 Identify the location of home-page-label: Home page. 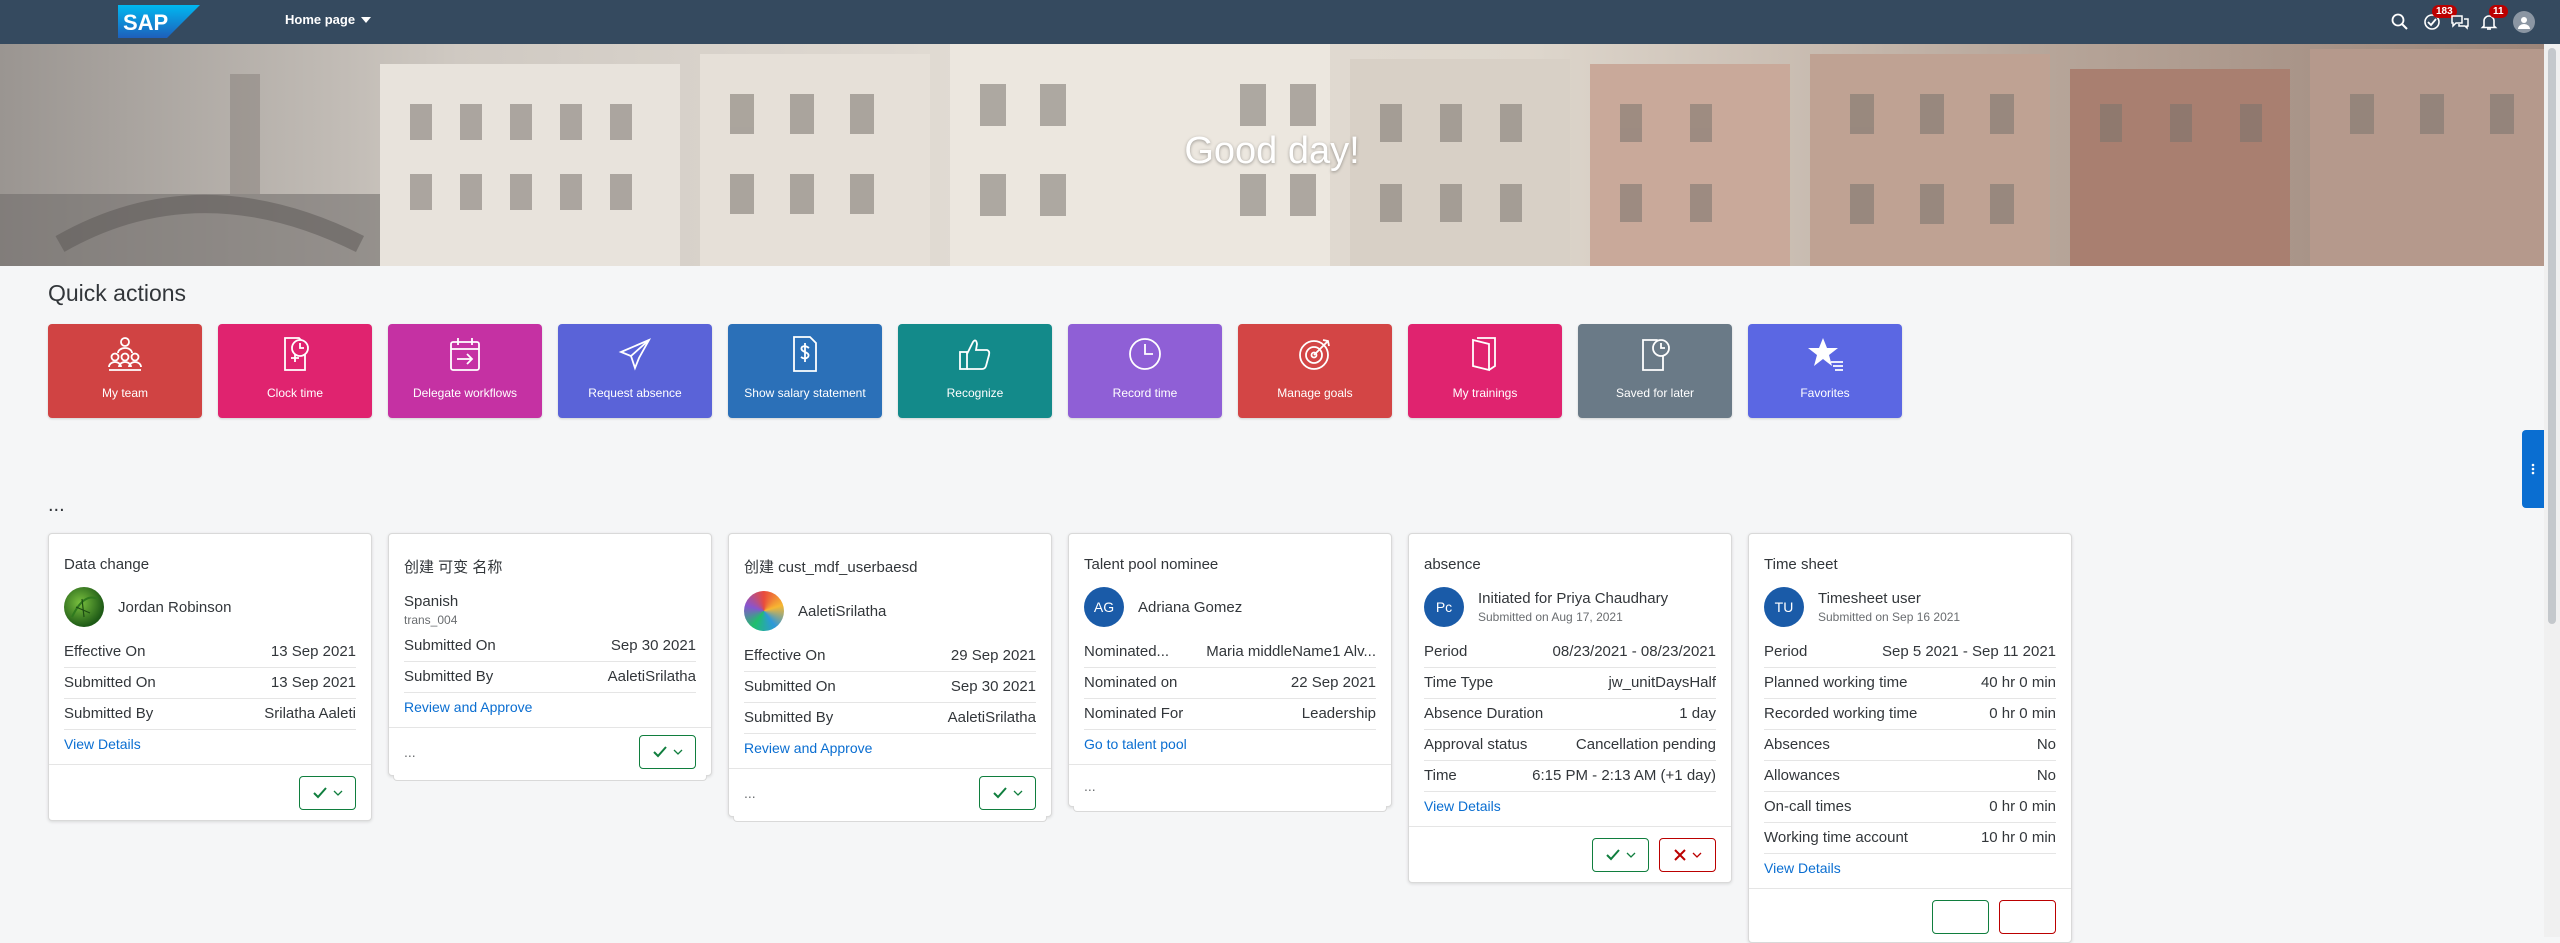
(320, 19).